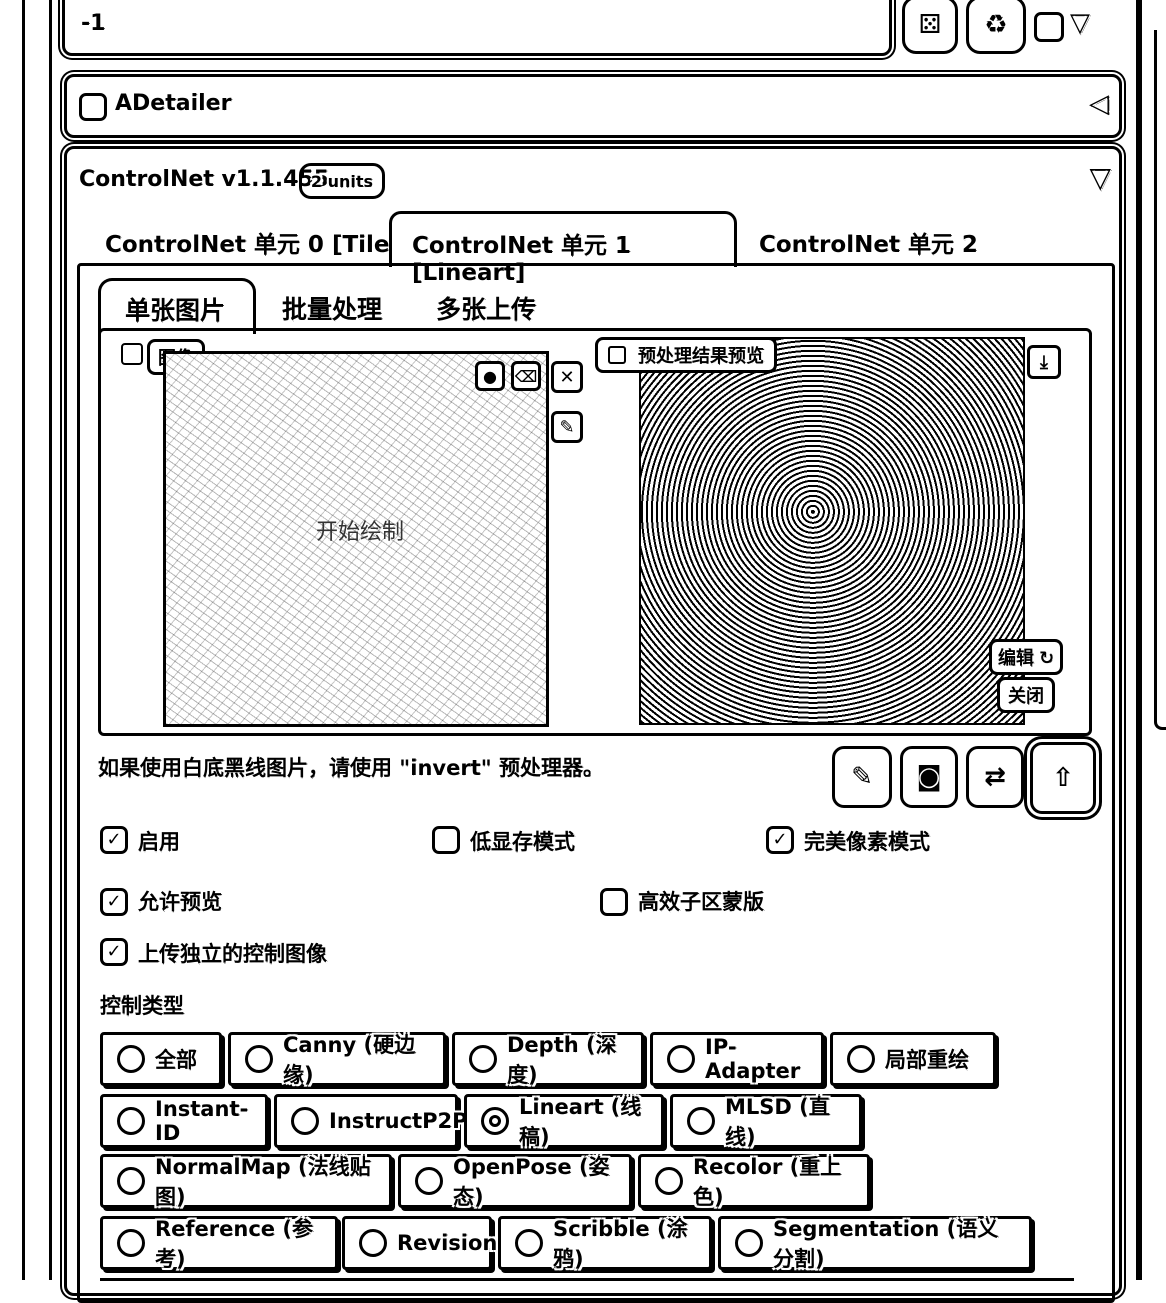 Image resolution: width=1166 pixels, height=1303 pixels. Describe the element at coordinates (913, 1059) in the screenshot. I see `control-type-inpaint: 局部重绘` at that location.